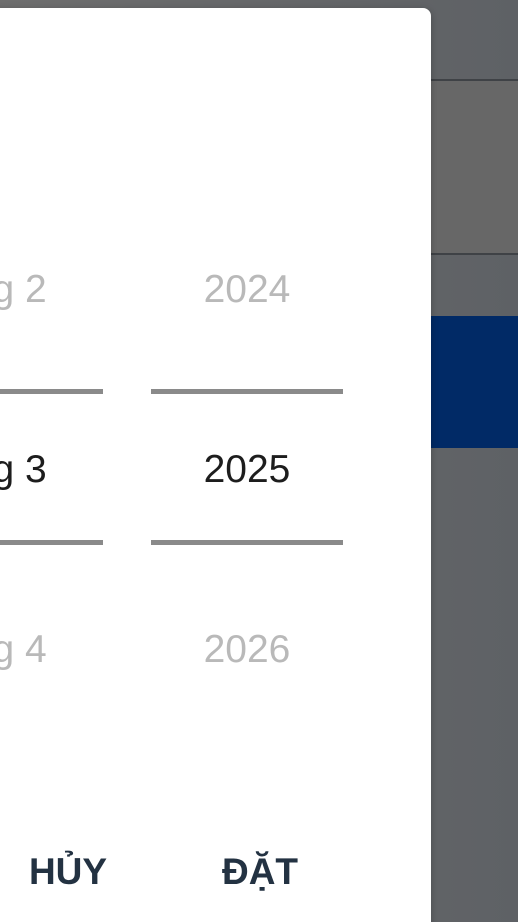 This screenshot has height=922, width=518. Describe the element at coordinates (247, 542) in the screenshot. I see `year-selection-divider-bottom` at that location.